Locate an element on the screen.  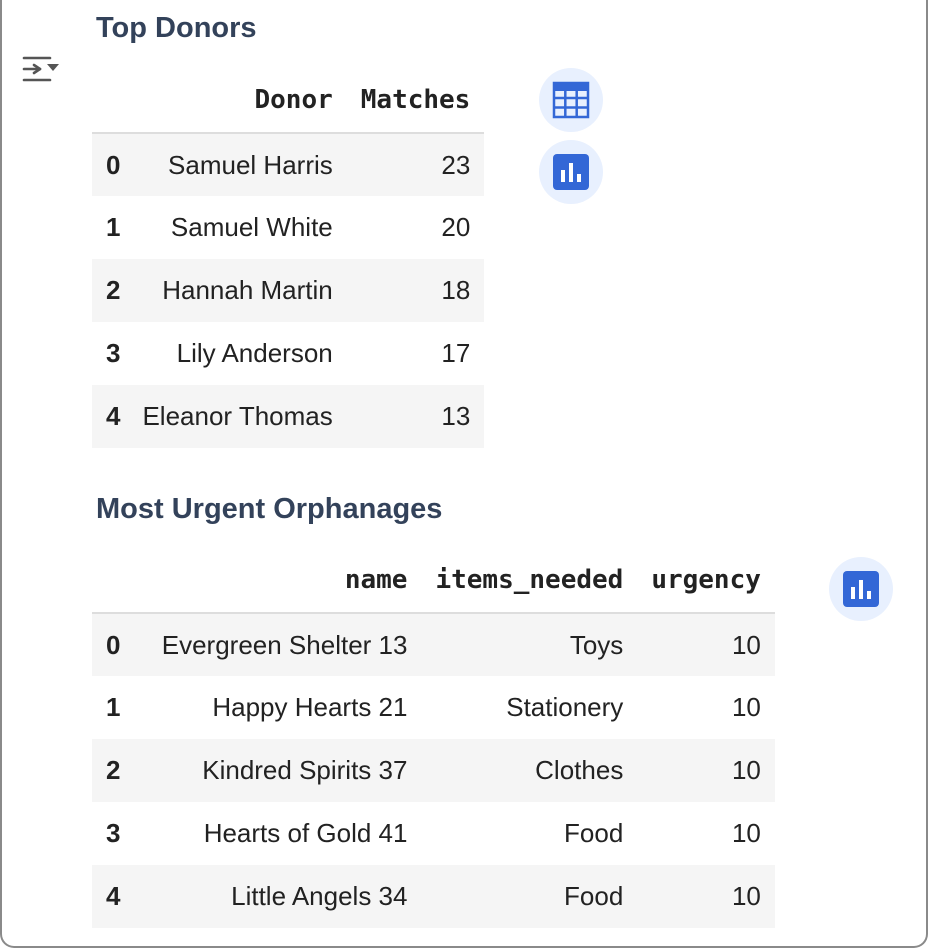
name-cell: Hearts of Gold 41 is located at coordinates (305, 833).